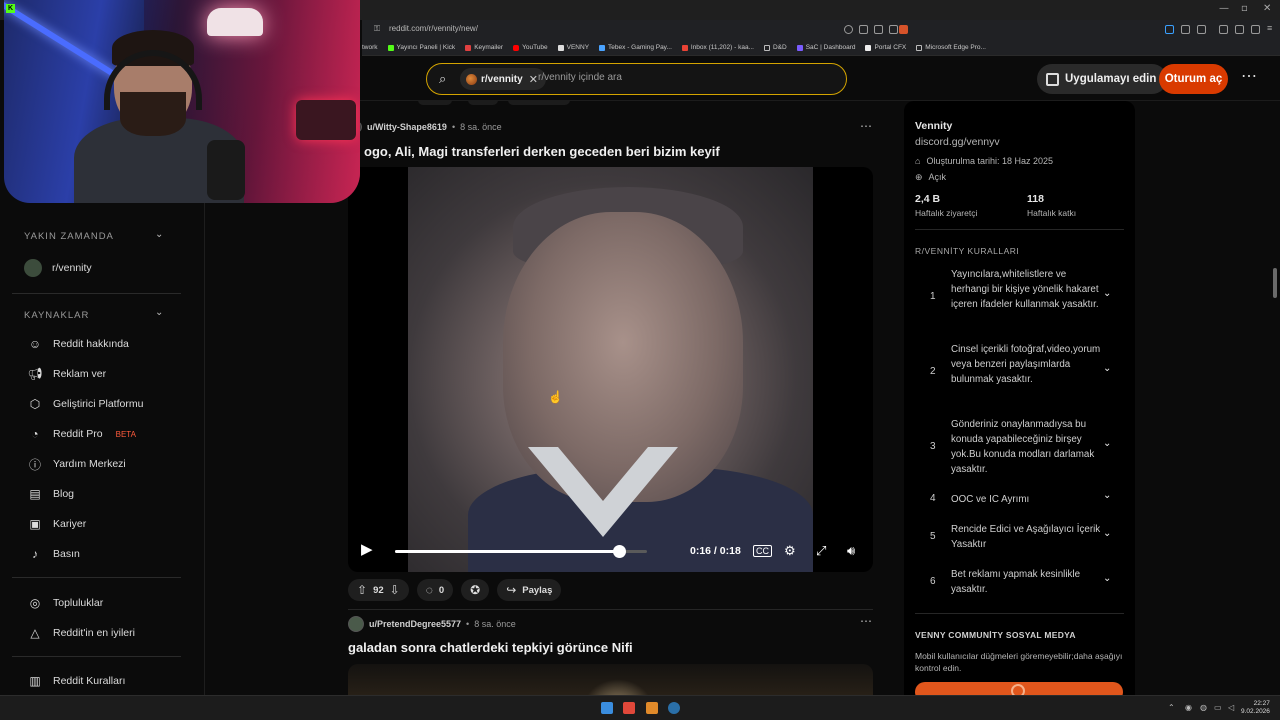 The image size is (1280, 720). Describe the element at coordinates (65, 603) in the screenshot. I see `sidebar-item-communities: ◎ Topluluklar` at that location.